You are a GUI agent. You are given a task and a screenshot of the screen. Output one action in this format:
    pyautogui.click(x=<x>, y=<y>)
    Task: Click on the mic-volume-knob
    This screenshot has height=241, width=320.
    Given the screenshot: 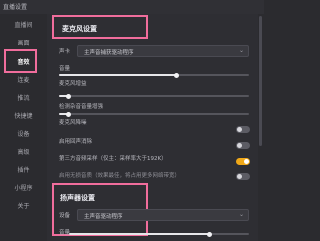 What is the action you would take?
    pyautogui.click(x=177, y=75)
    